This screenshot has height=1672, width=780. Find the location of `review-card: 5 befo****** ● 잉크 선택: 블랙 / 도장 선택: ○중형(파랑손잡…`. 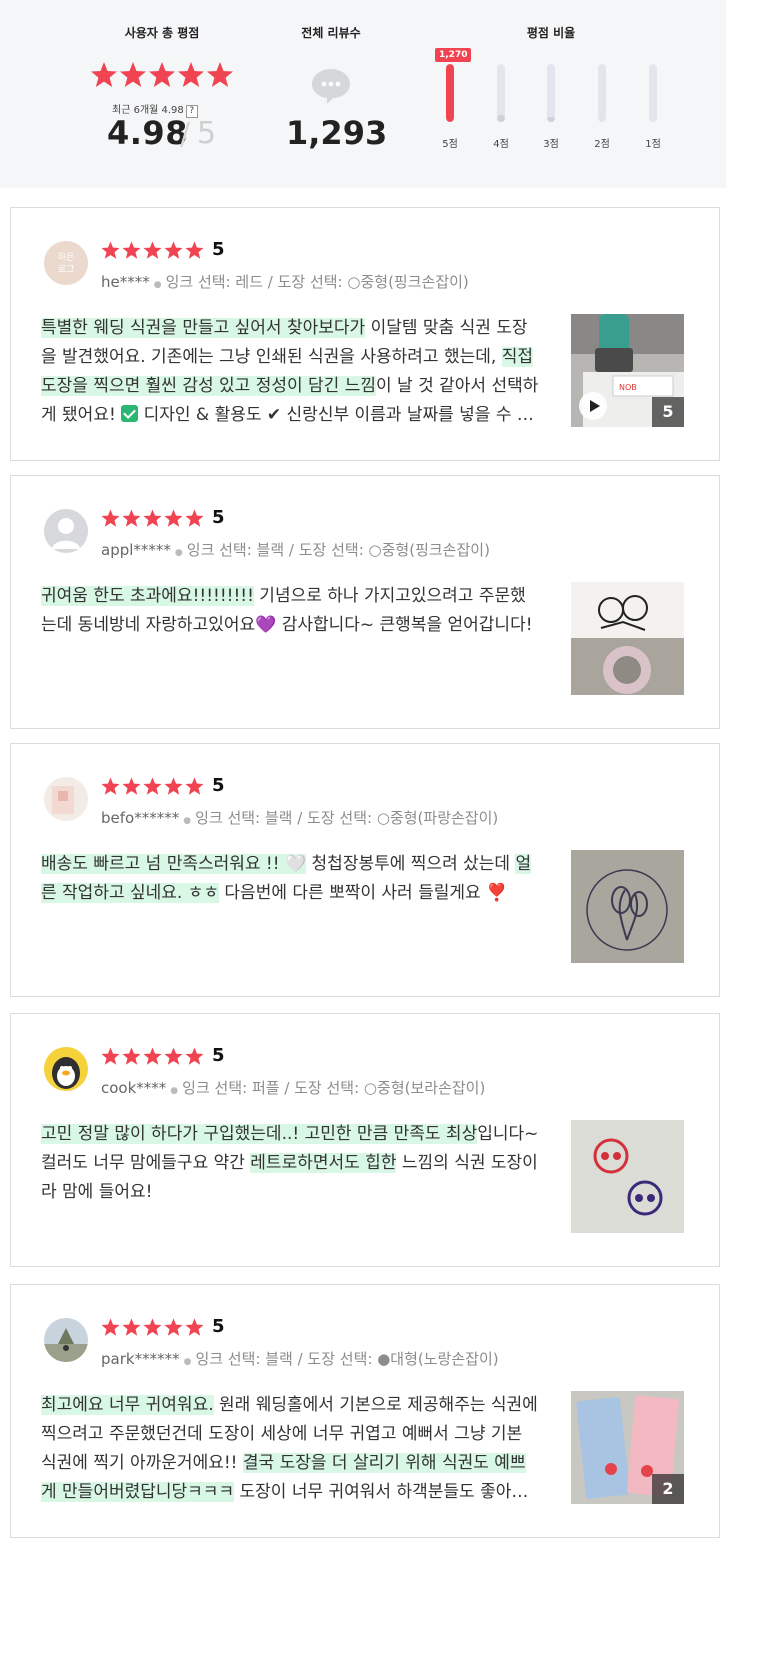

review-card: 5 befo****** ● 잉크 선택: 블랙 / 도장 선택: ○중형(파랑손잡… is located at coordinates (365, 870).